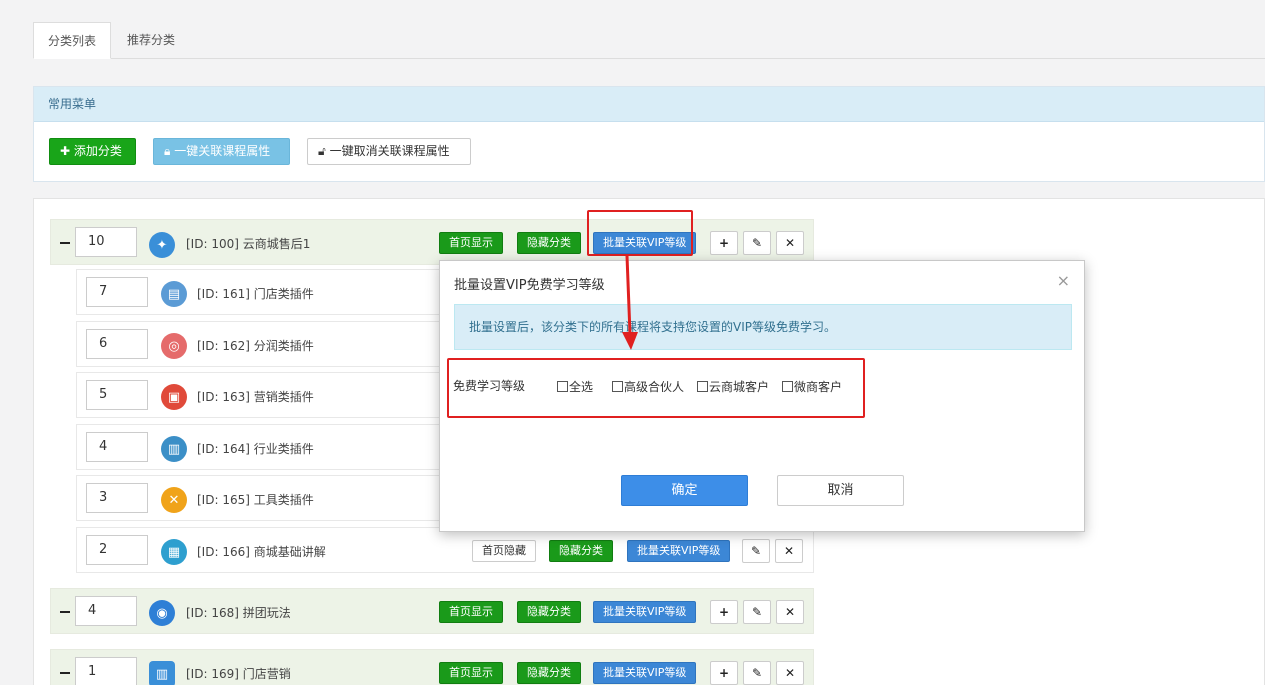  Describe the element at coordinates (174, 500) in the screenshot. I see `tools-icon: ✕` at that location.